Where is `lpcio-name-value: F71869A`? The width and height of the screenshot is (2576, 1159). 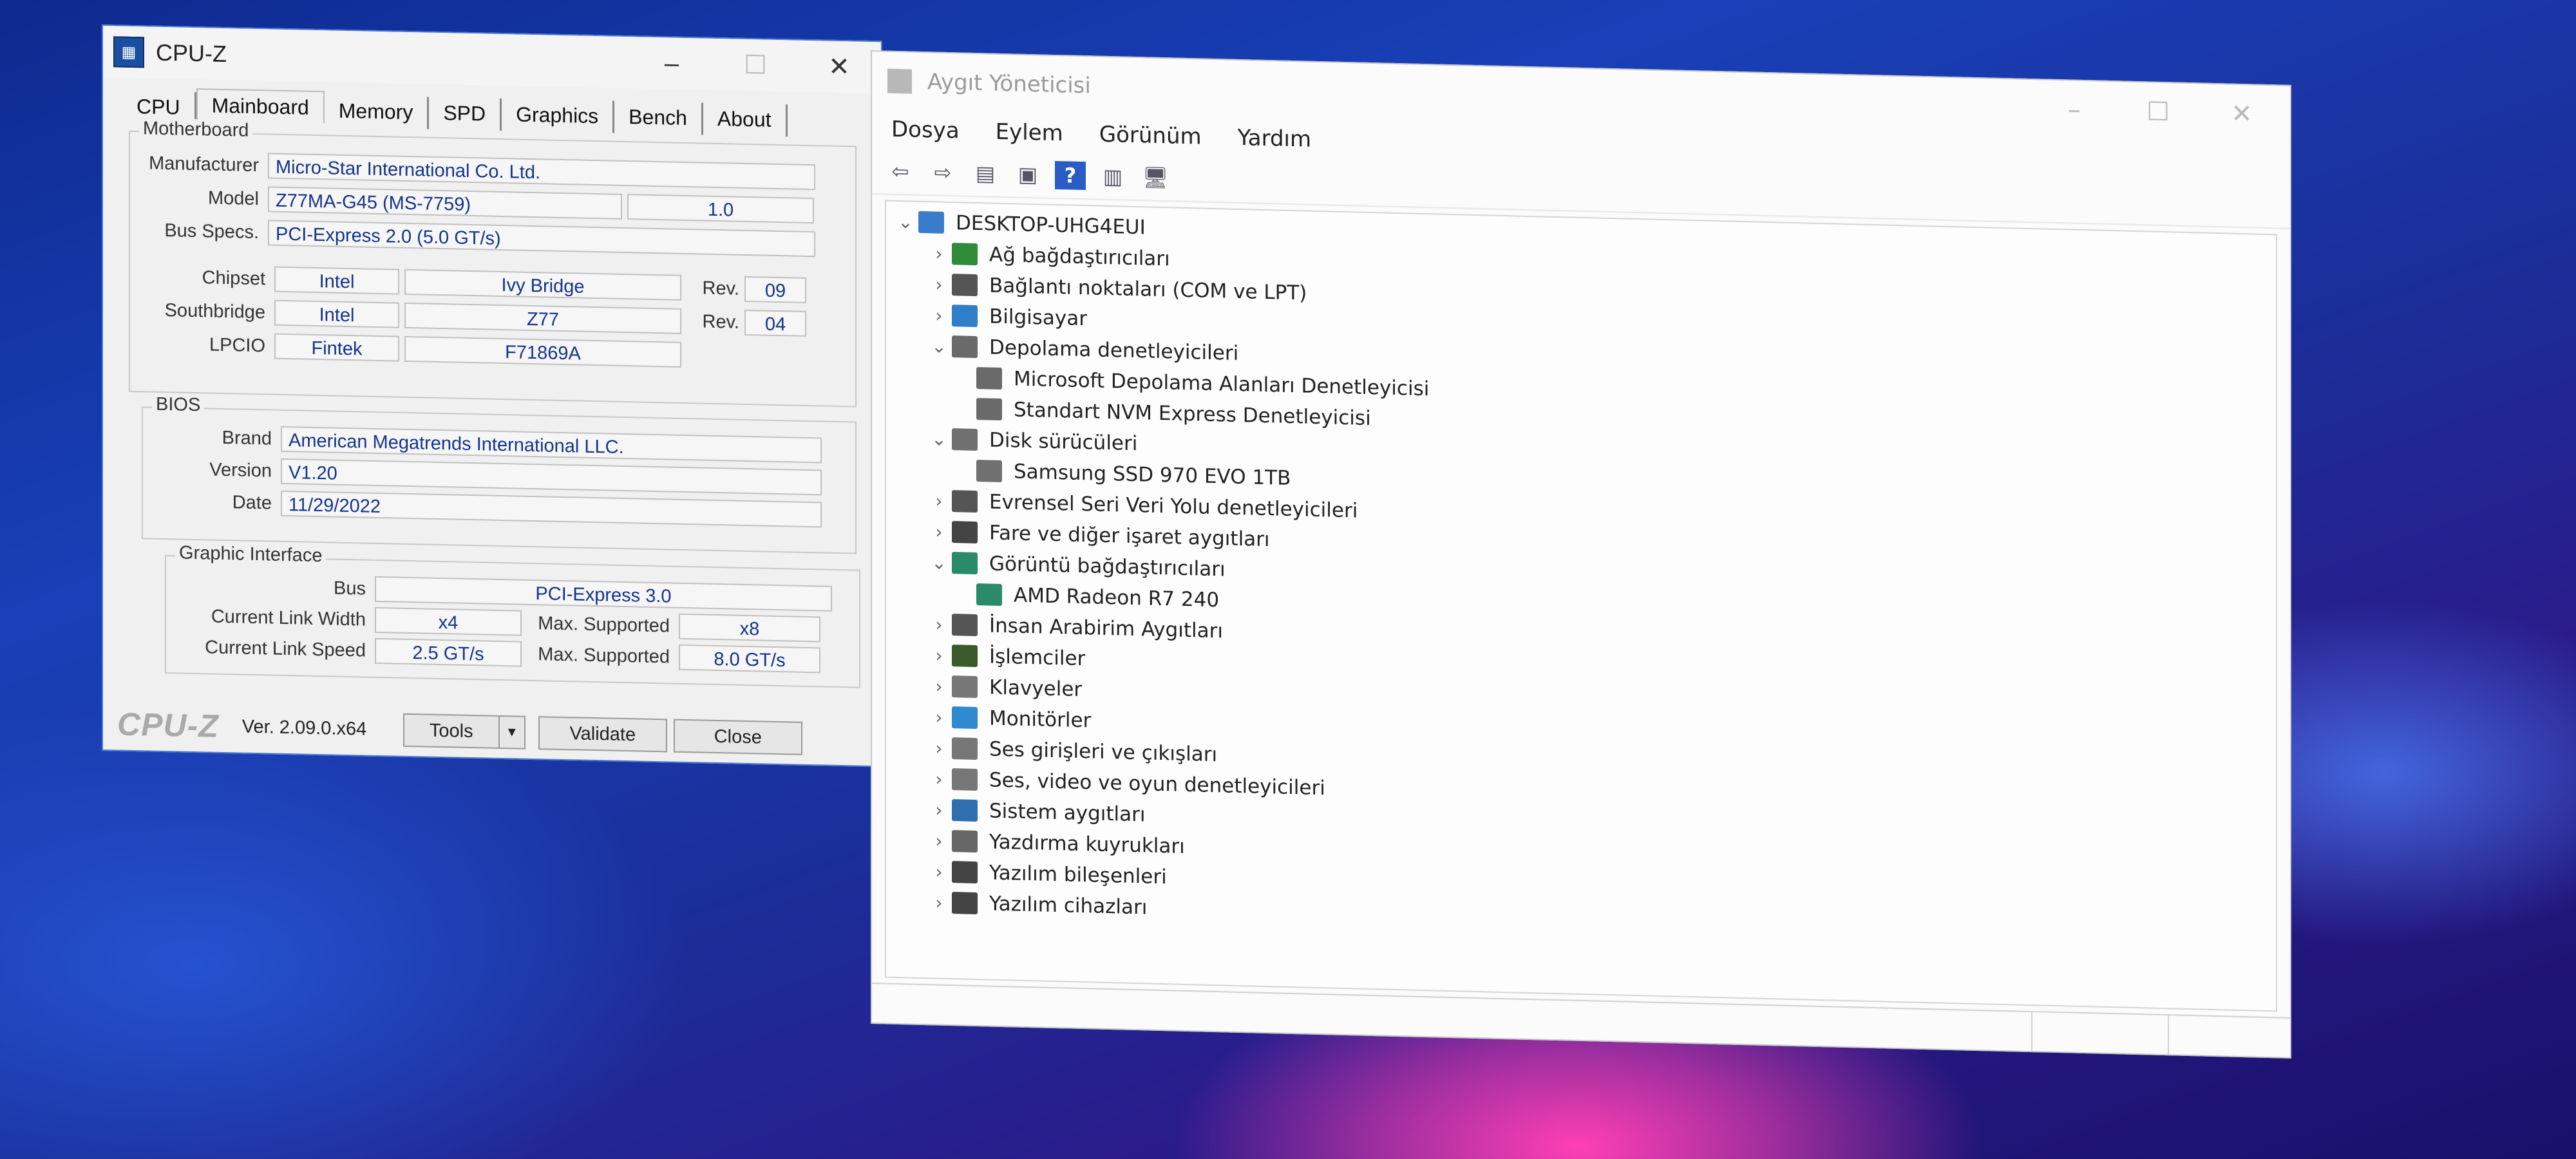 lpcio-name-value: F71869A is located at coordinates (542, 351).